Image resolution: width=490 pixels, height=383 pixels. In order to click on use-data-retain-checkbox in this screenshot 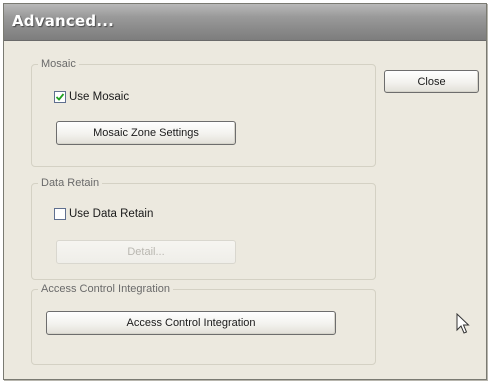, I will do `click(60, 214)`.